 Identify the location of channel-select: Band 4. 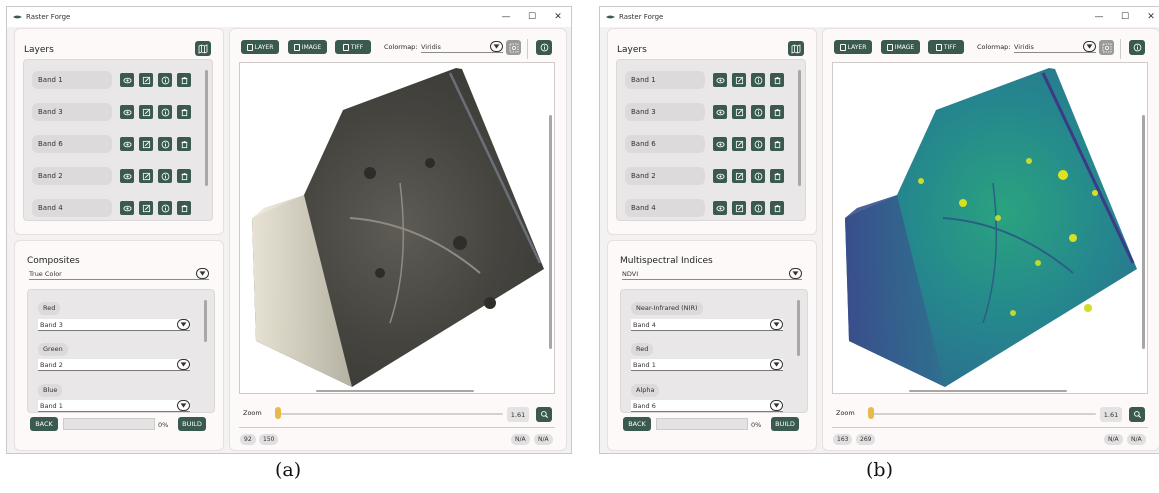
(707, 325).